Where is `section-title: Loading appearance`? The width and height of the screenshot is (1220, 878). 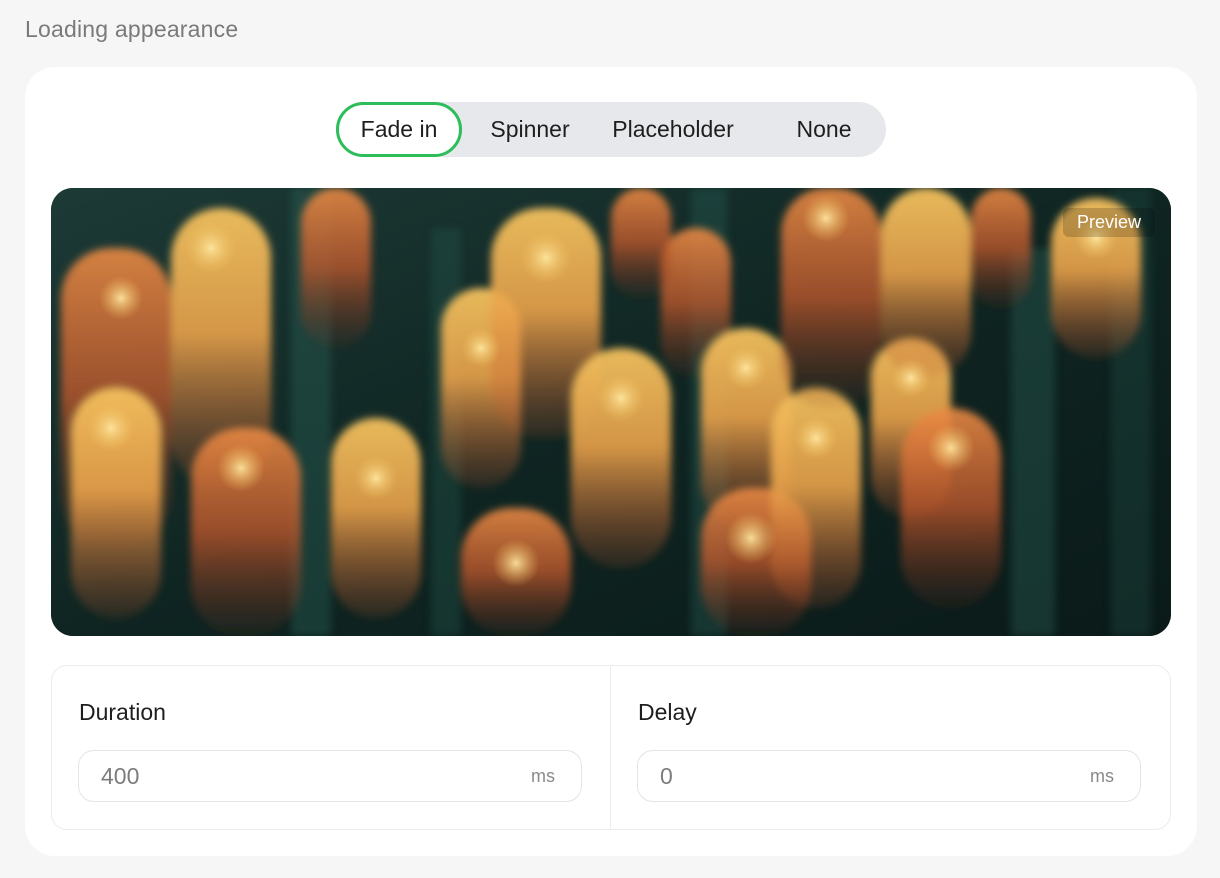
section-title: Loading appearance is located at coordinates (132, 29).